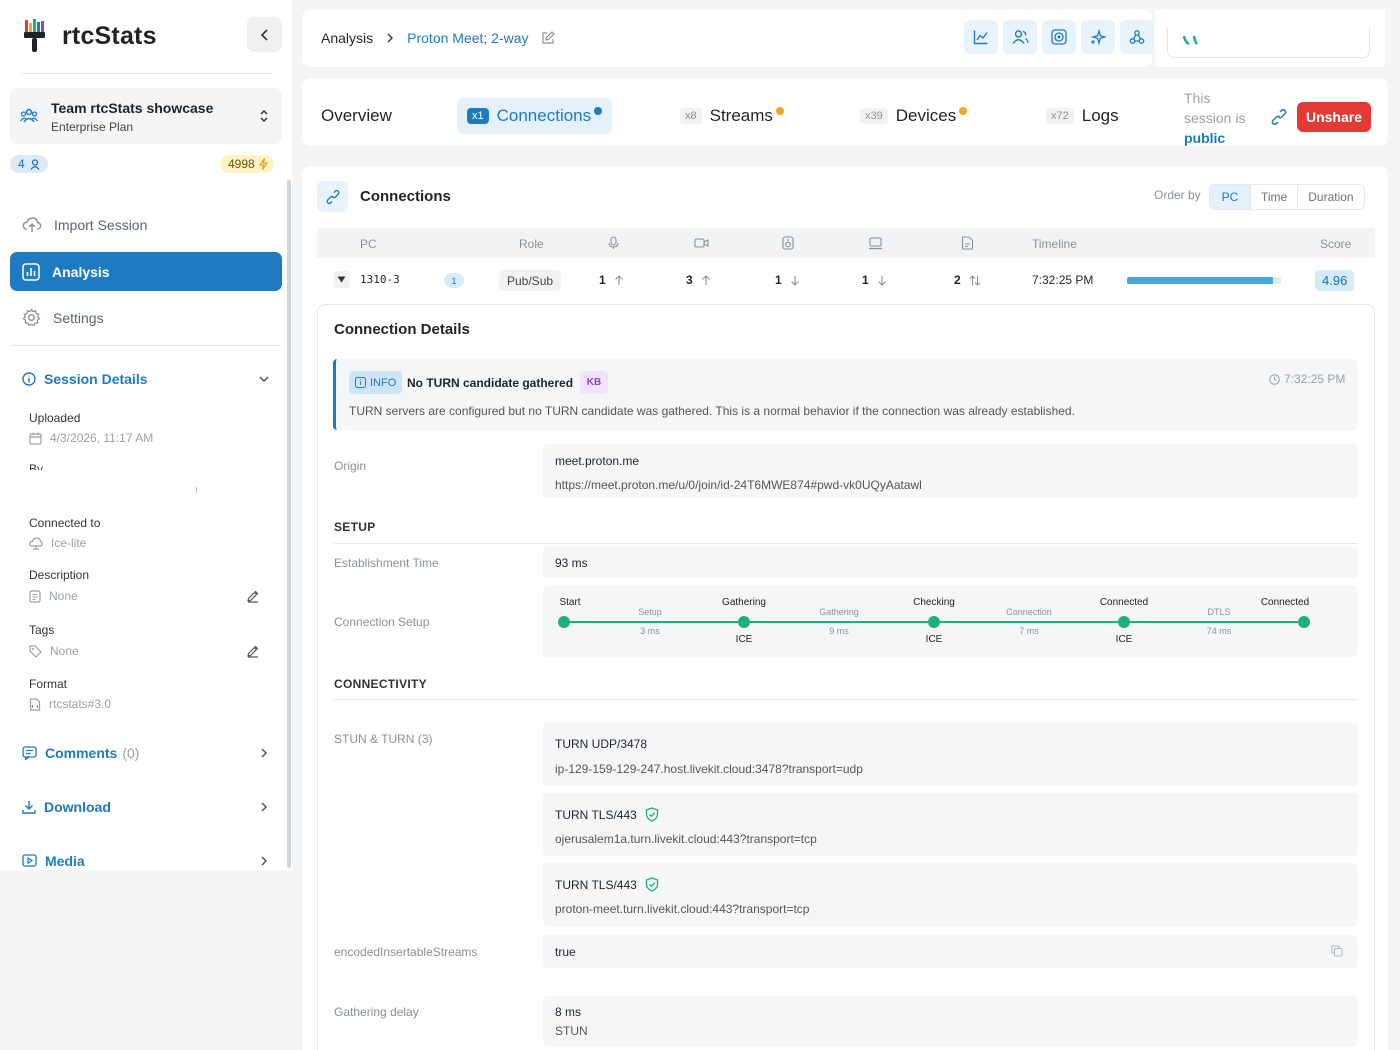  I want to click on gathering-delay-type: STUN, so click(571, 1031).